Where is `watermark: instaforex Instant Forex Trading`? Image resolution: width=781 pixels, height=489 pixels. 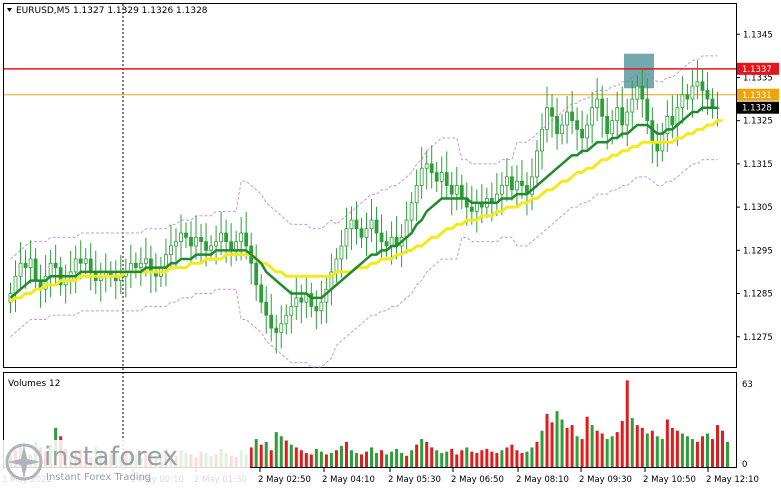
watermark: instaforex Instant Forex Trading is located at coordinates (125, 462).